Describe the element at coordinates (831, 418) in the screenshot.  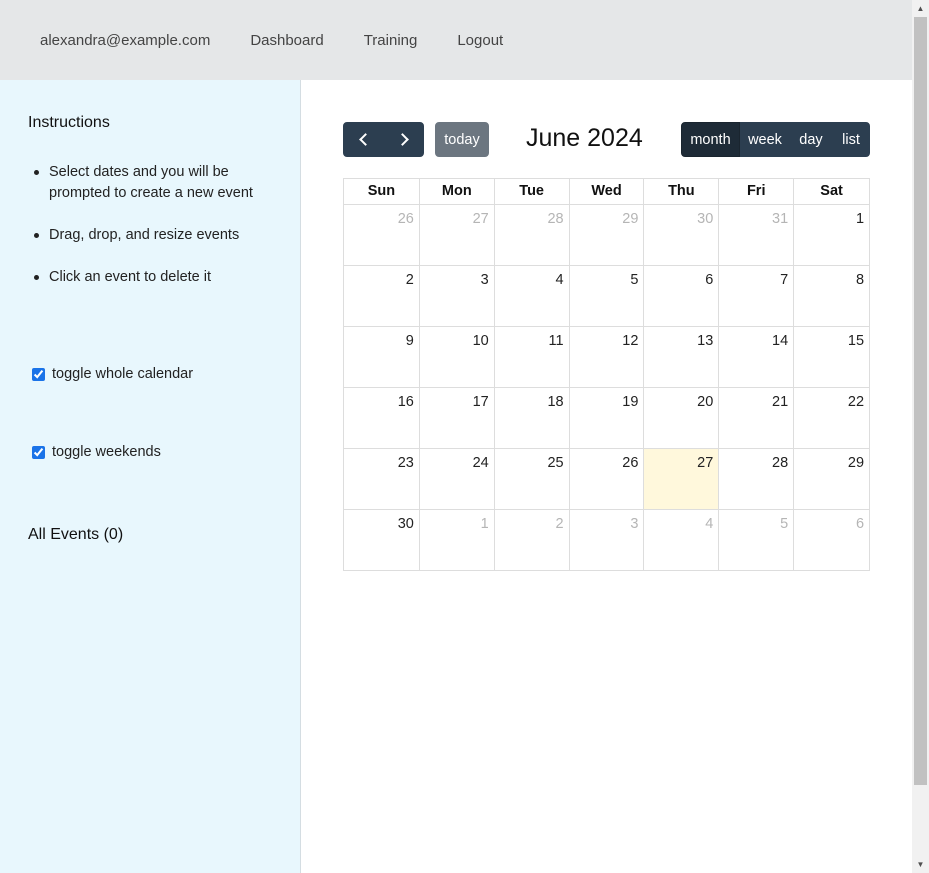
I see `day-cell: 22` at that location.